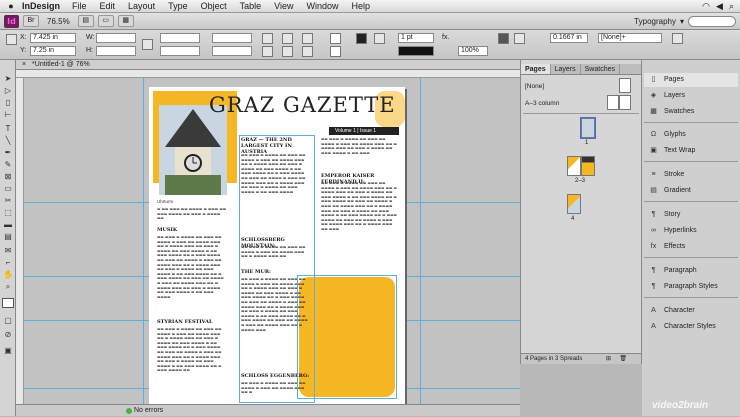  What do you see at coordinates (178, 6) in the screenshot?
I see `menu-type: Type` at bounding box center [178, 6].